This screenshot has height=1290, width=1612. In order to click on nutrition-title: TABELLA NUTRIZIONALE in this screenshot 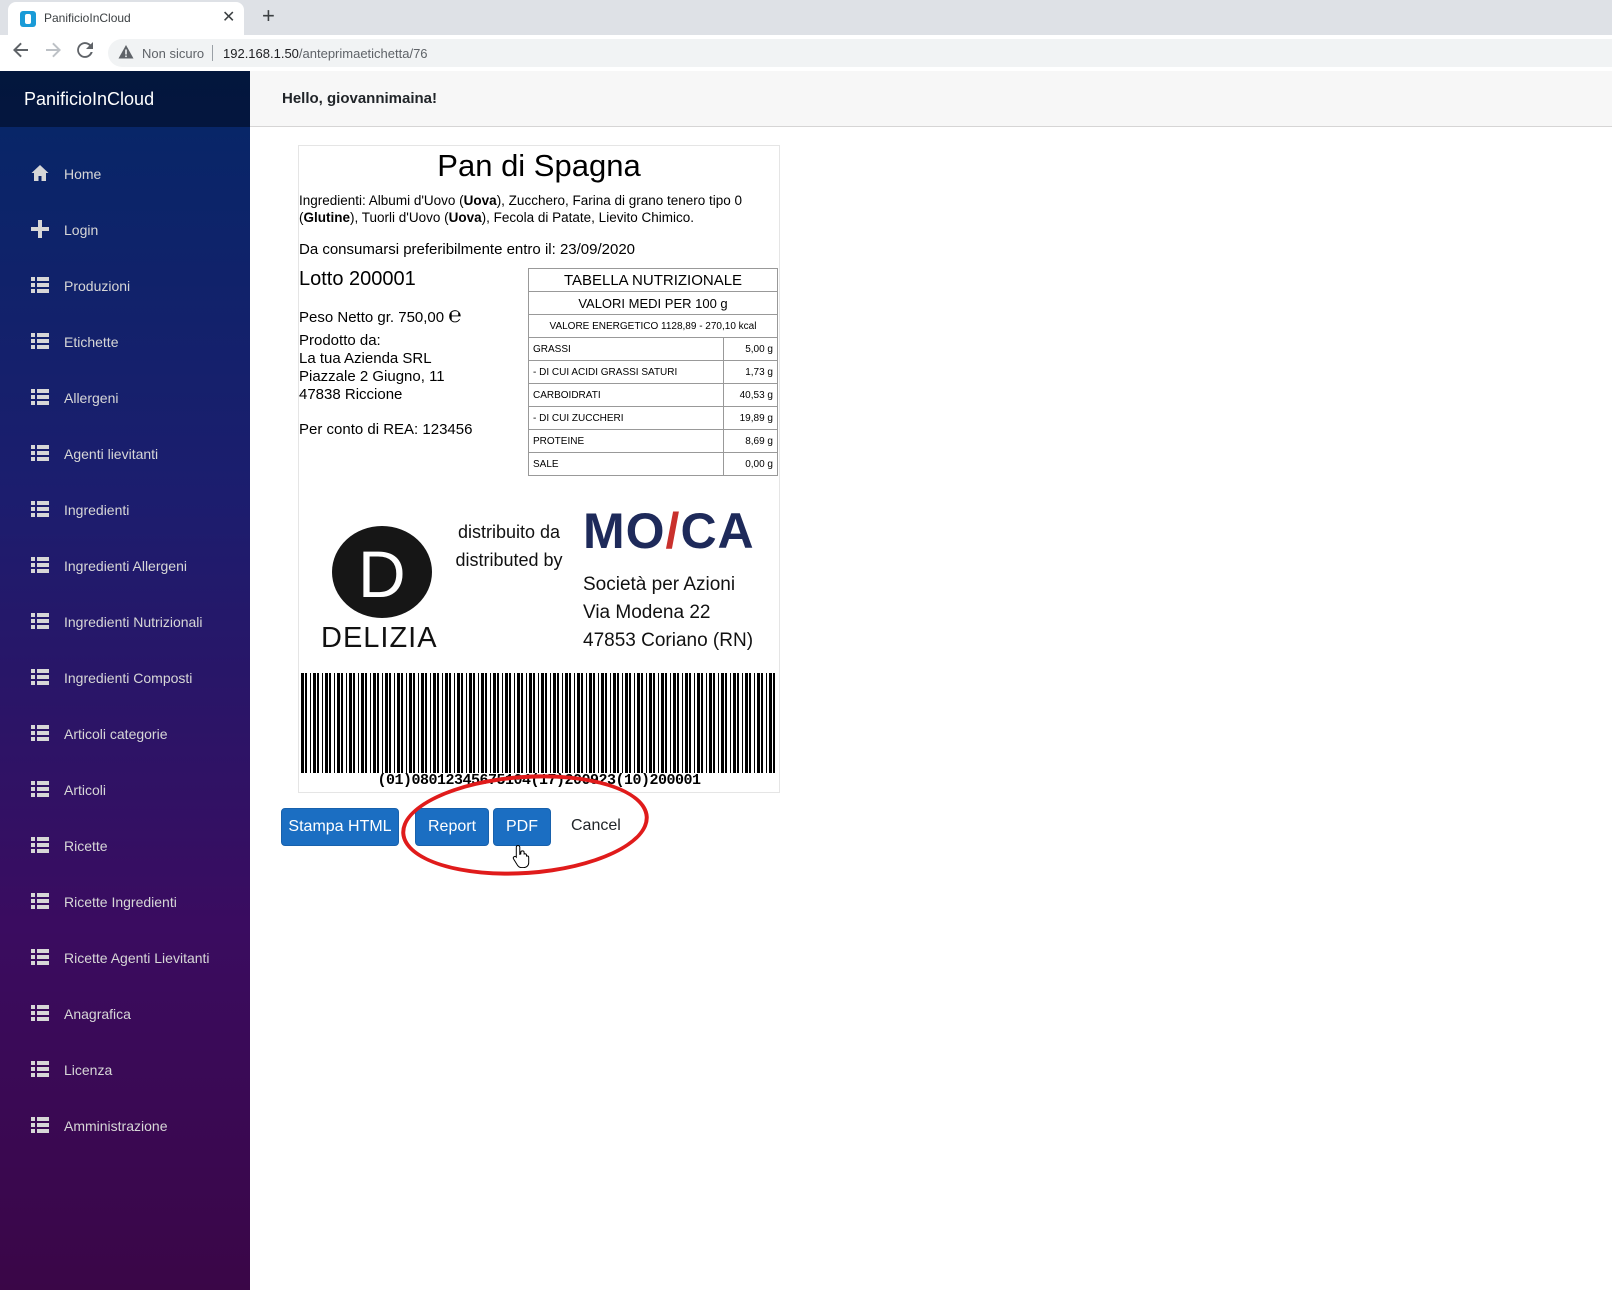, I will do `click(653, 280)`.